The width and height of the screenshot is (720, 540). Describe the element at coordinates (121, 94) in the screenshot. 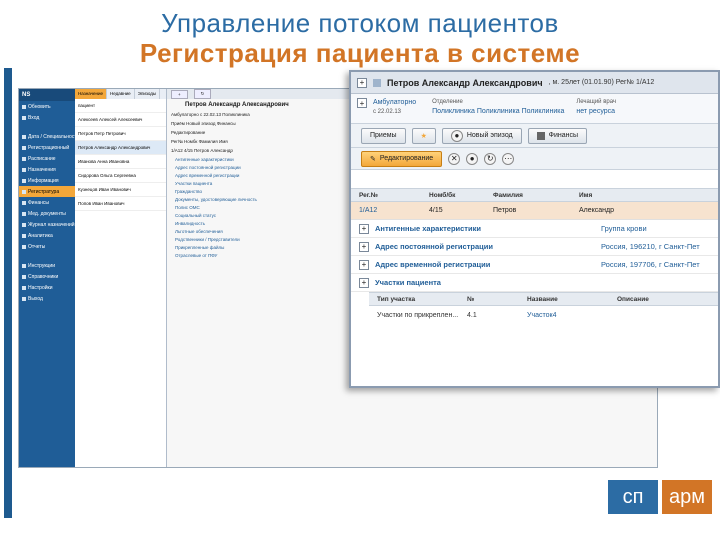

I see `list-tab: Недавние` at that location.